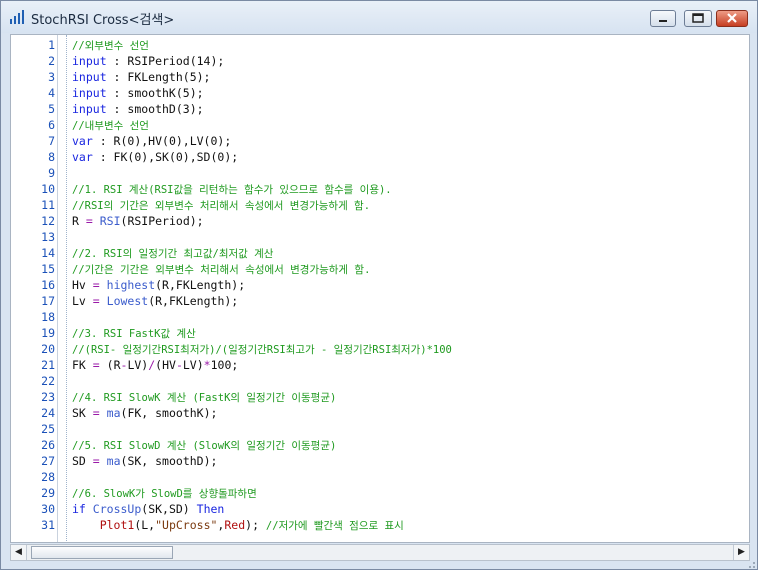 The height and width of the screenshot is (570, 758). I want to click on line-number: 25, so click(48, 429).